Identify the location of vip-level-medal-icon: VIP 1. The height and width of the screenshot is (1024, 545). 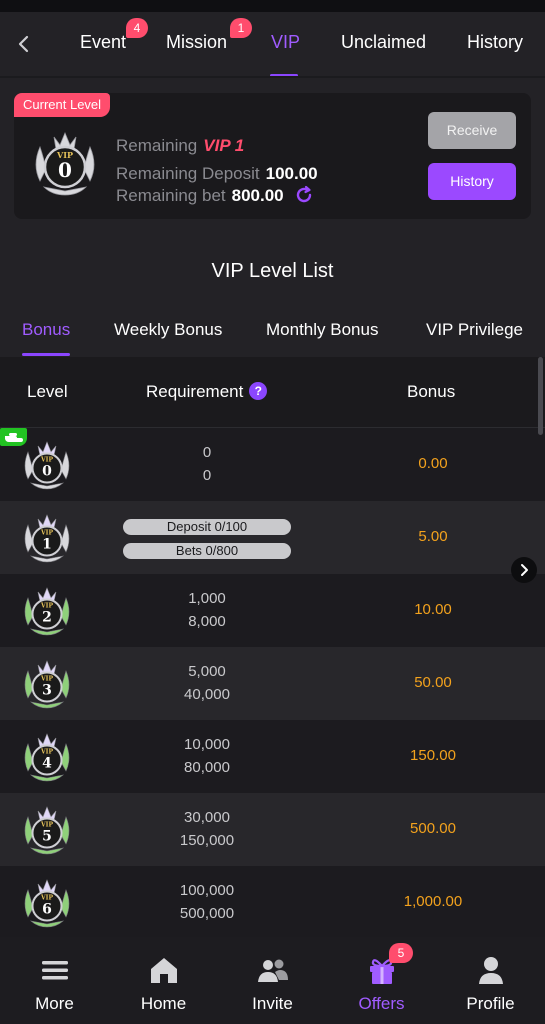
(47, 538).